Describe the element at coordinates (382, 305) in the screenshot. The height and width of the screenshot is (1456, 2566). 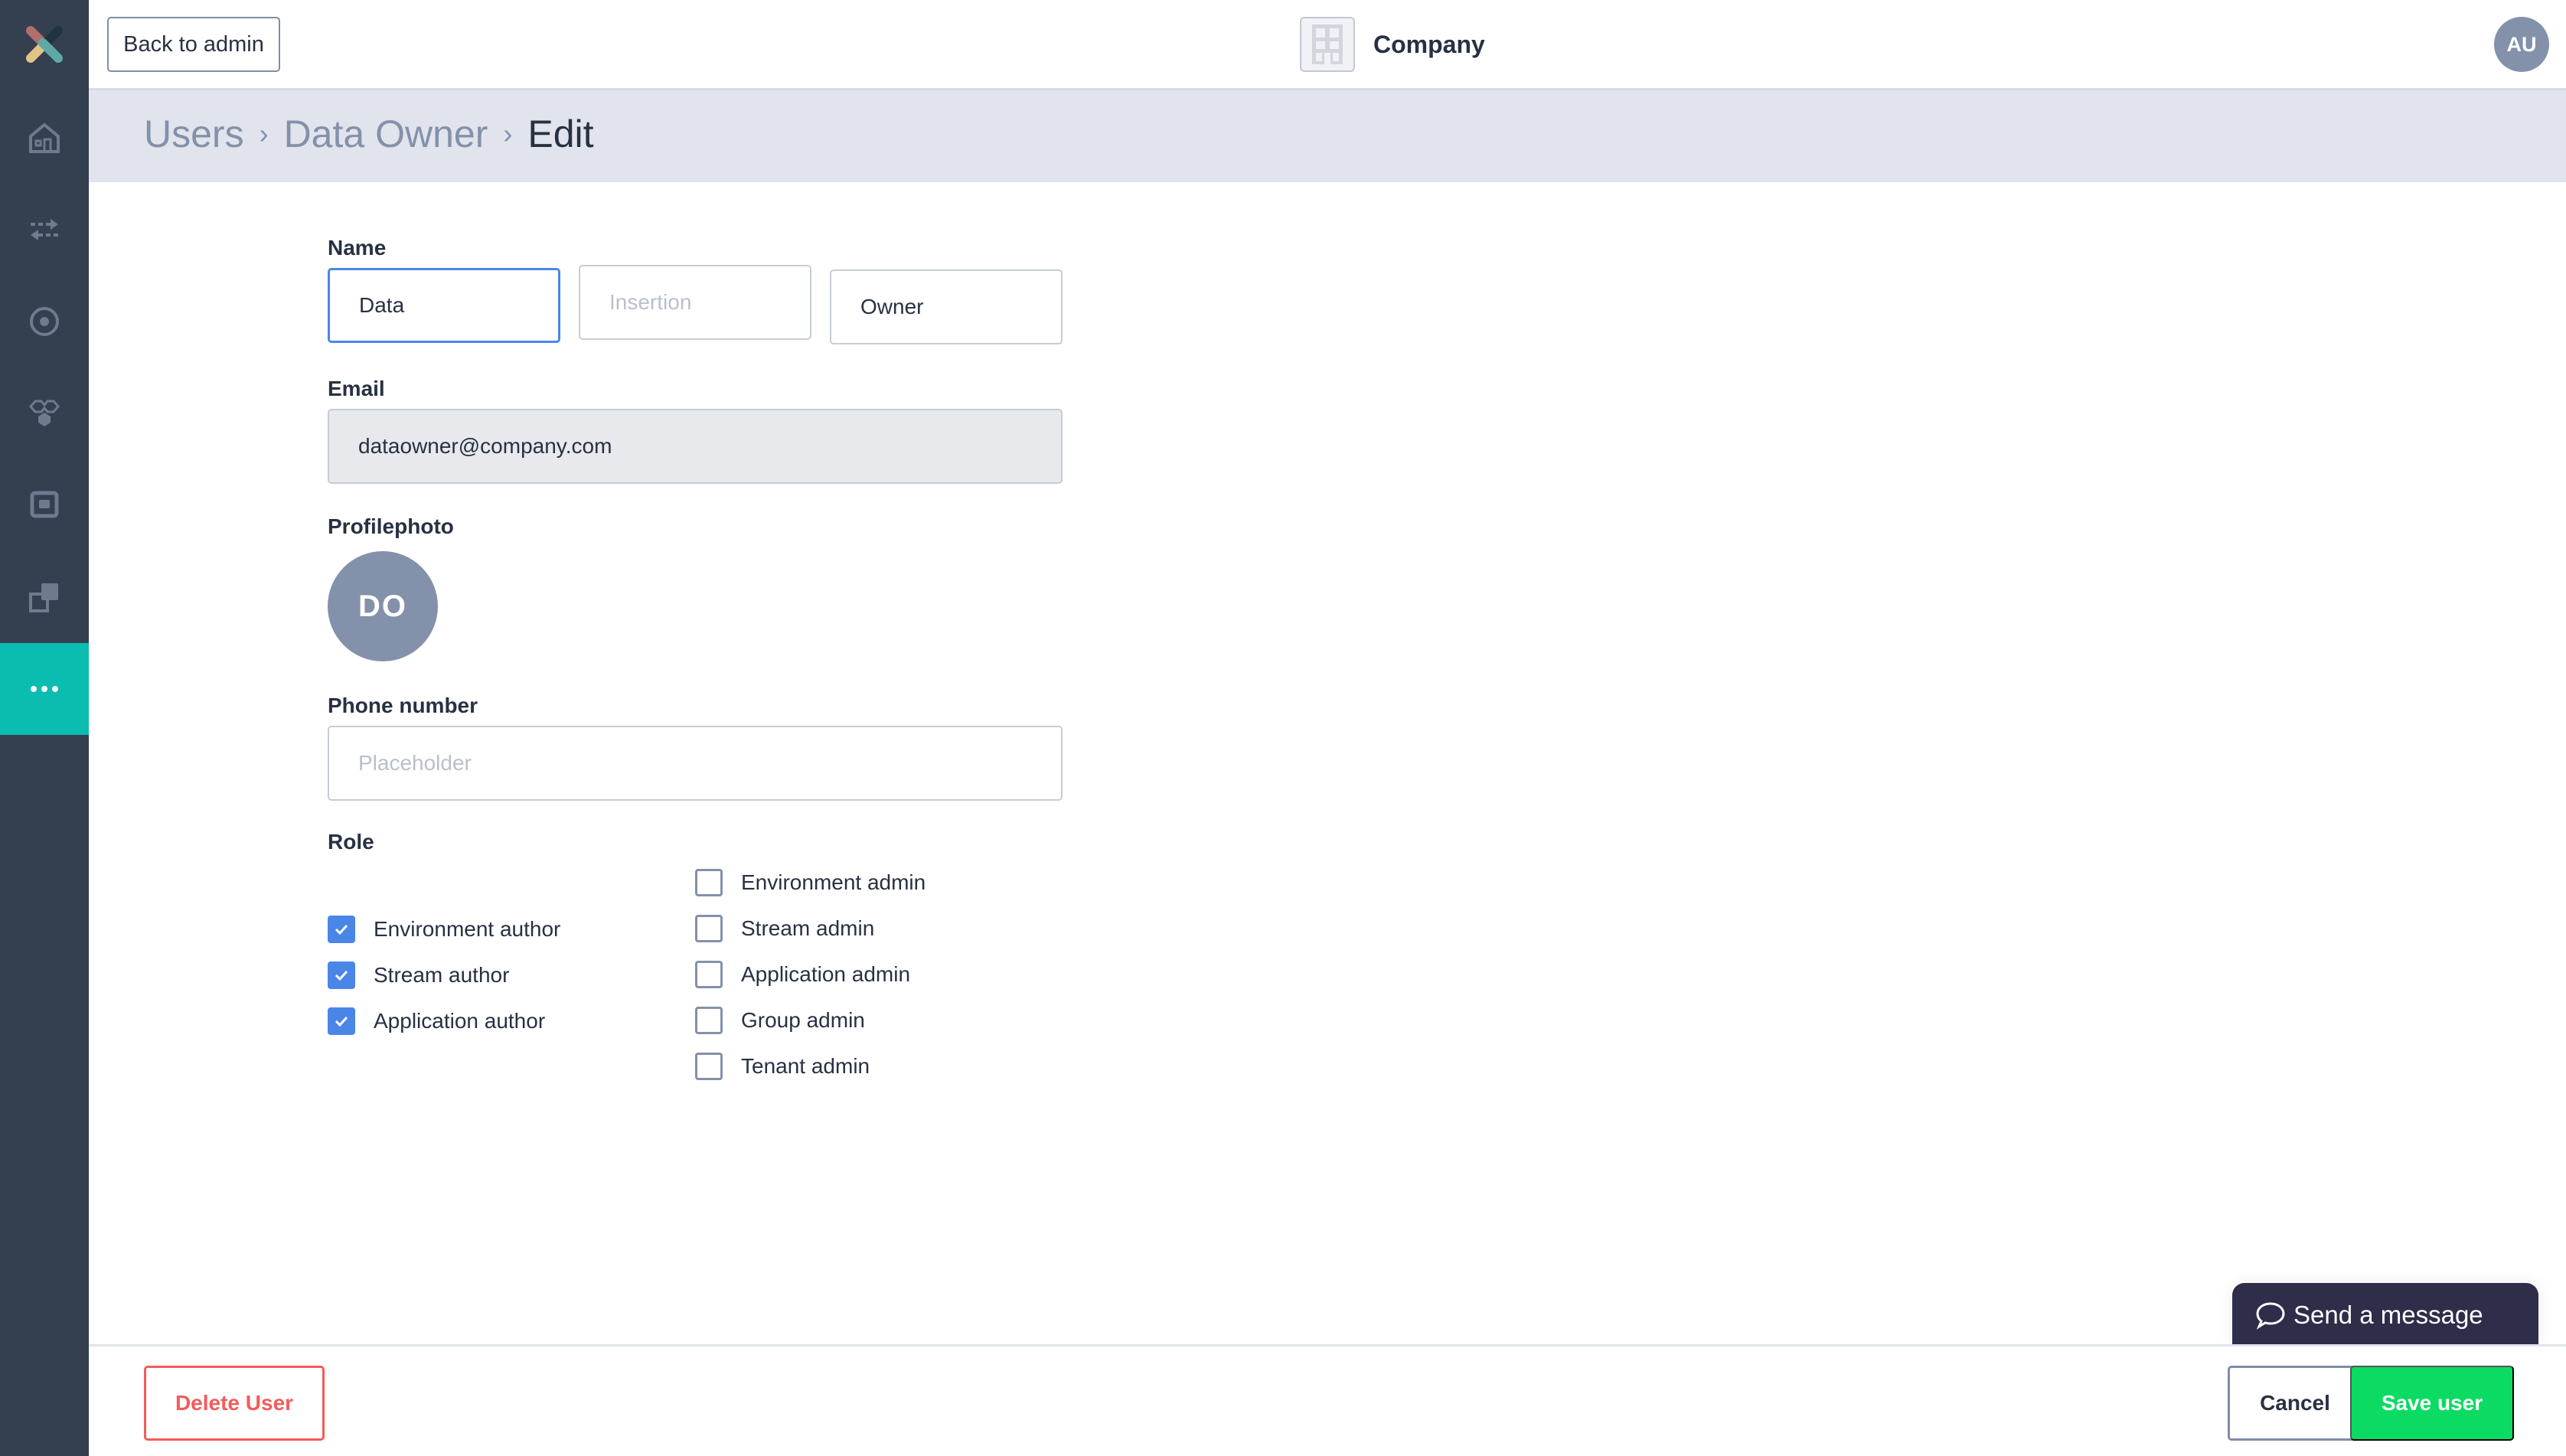
I see `first-name-value: Data` at that location.